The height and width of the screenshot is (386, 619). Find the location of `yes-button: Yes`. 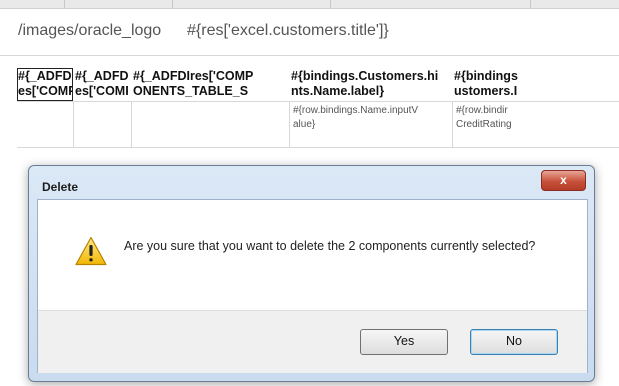

yes-button: Yes is located at coordinates (404, 342).